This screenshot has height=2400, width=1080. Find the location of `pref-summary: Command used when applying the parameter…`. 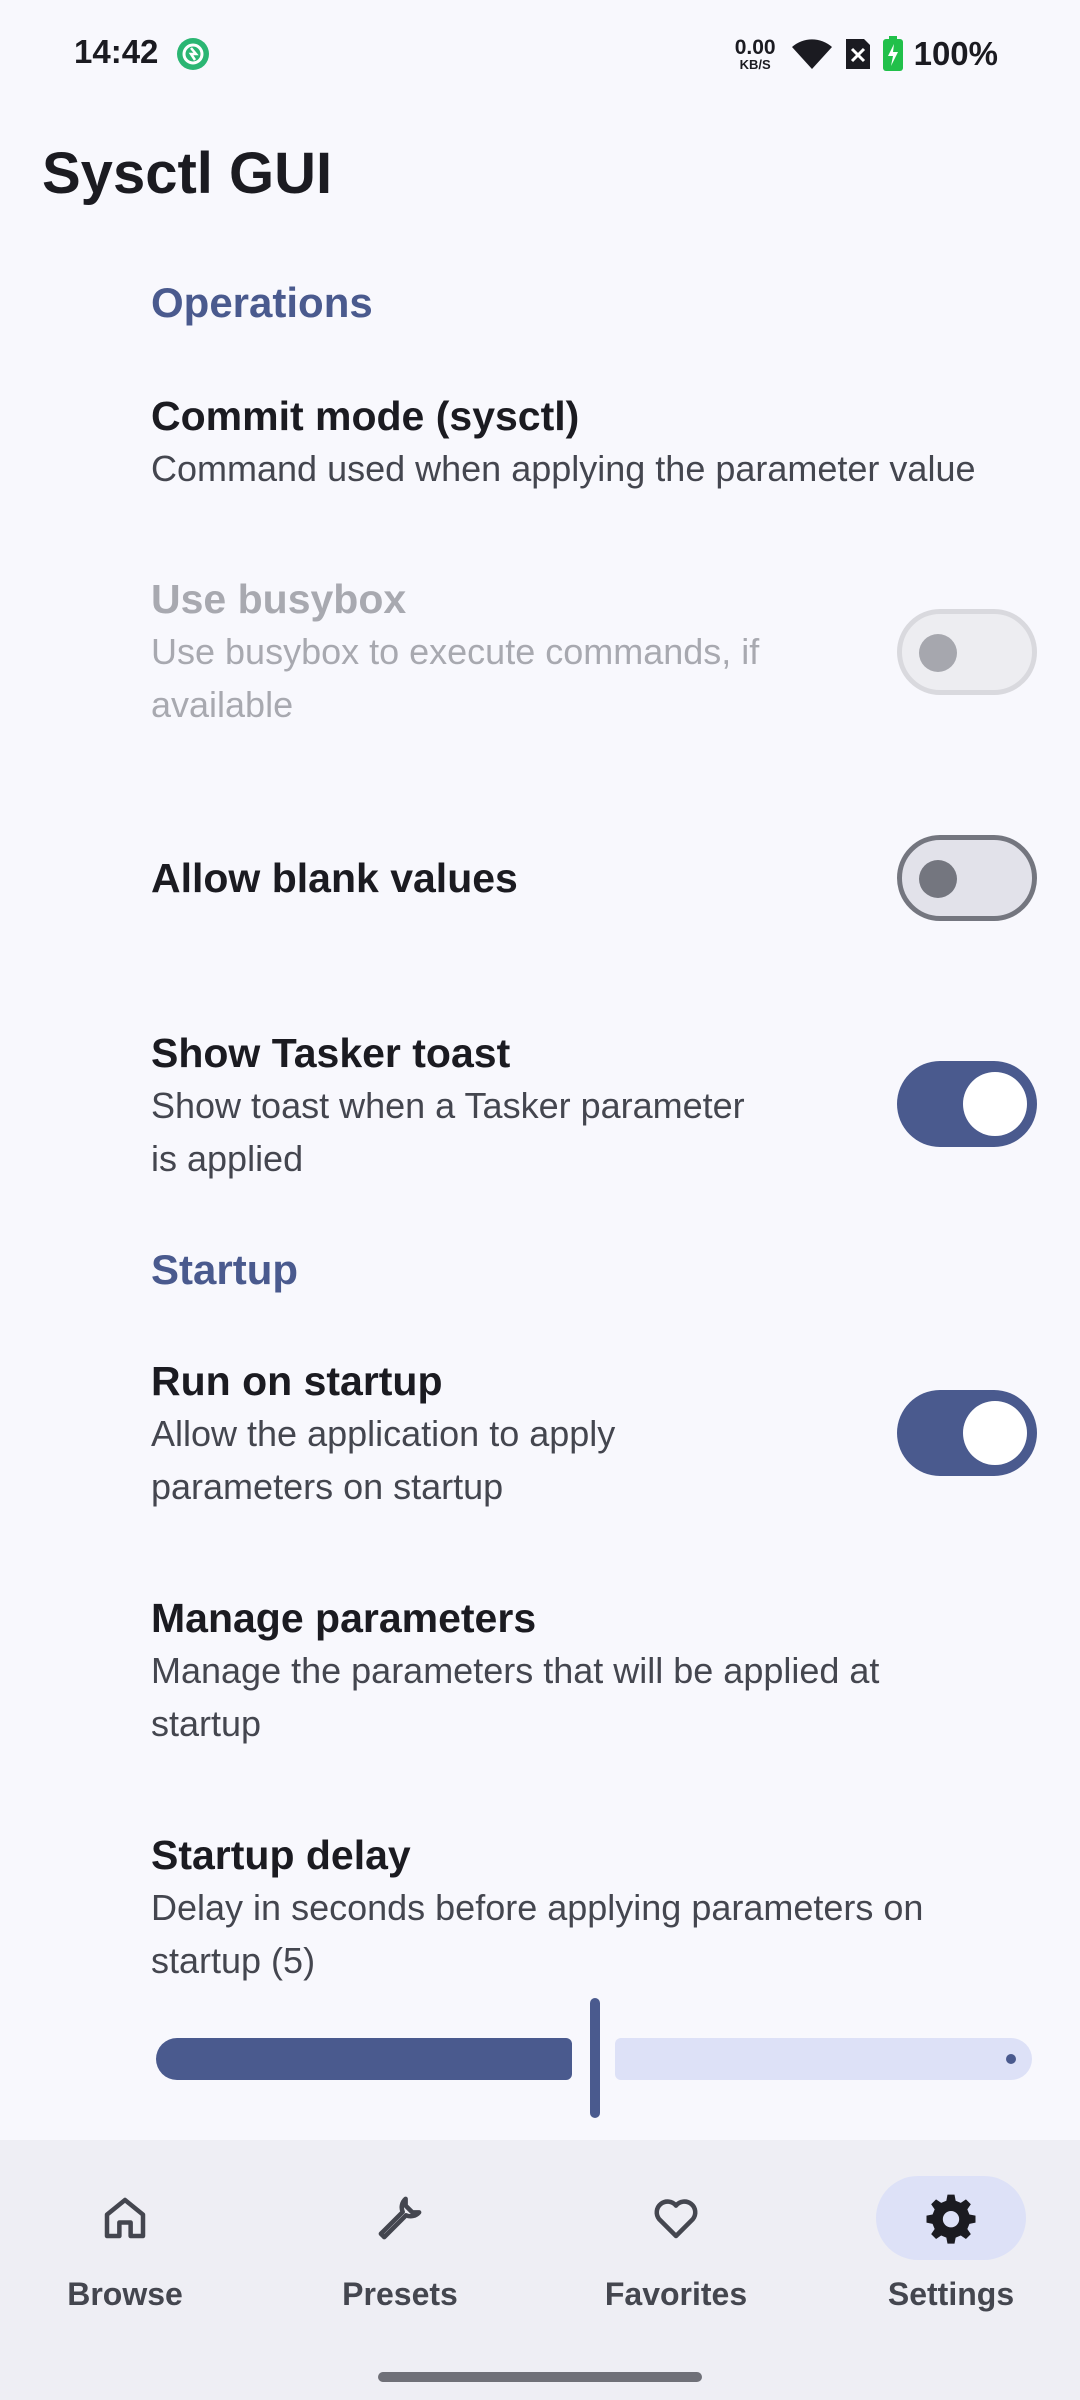

pref-summary: Command used when applying the parameter… is located at coordinates (563, 468).